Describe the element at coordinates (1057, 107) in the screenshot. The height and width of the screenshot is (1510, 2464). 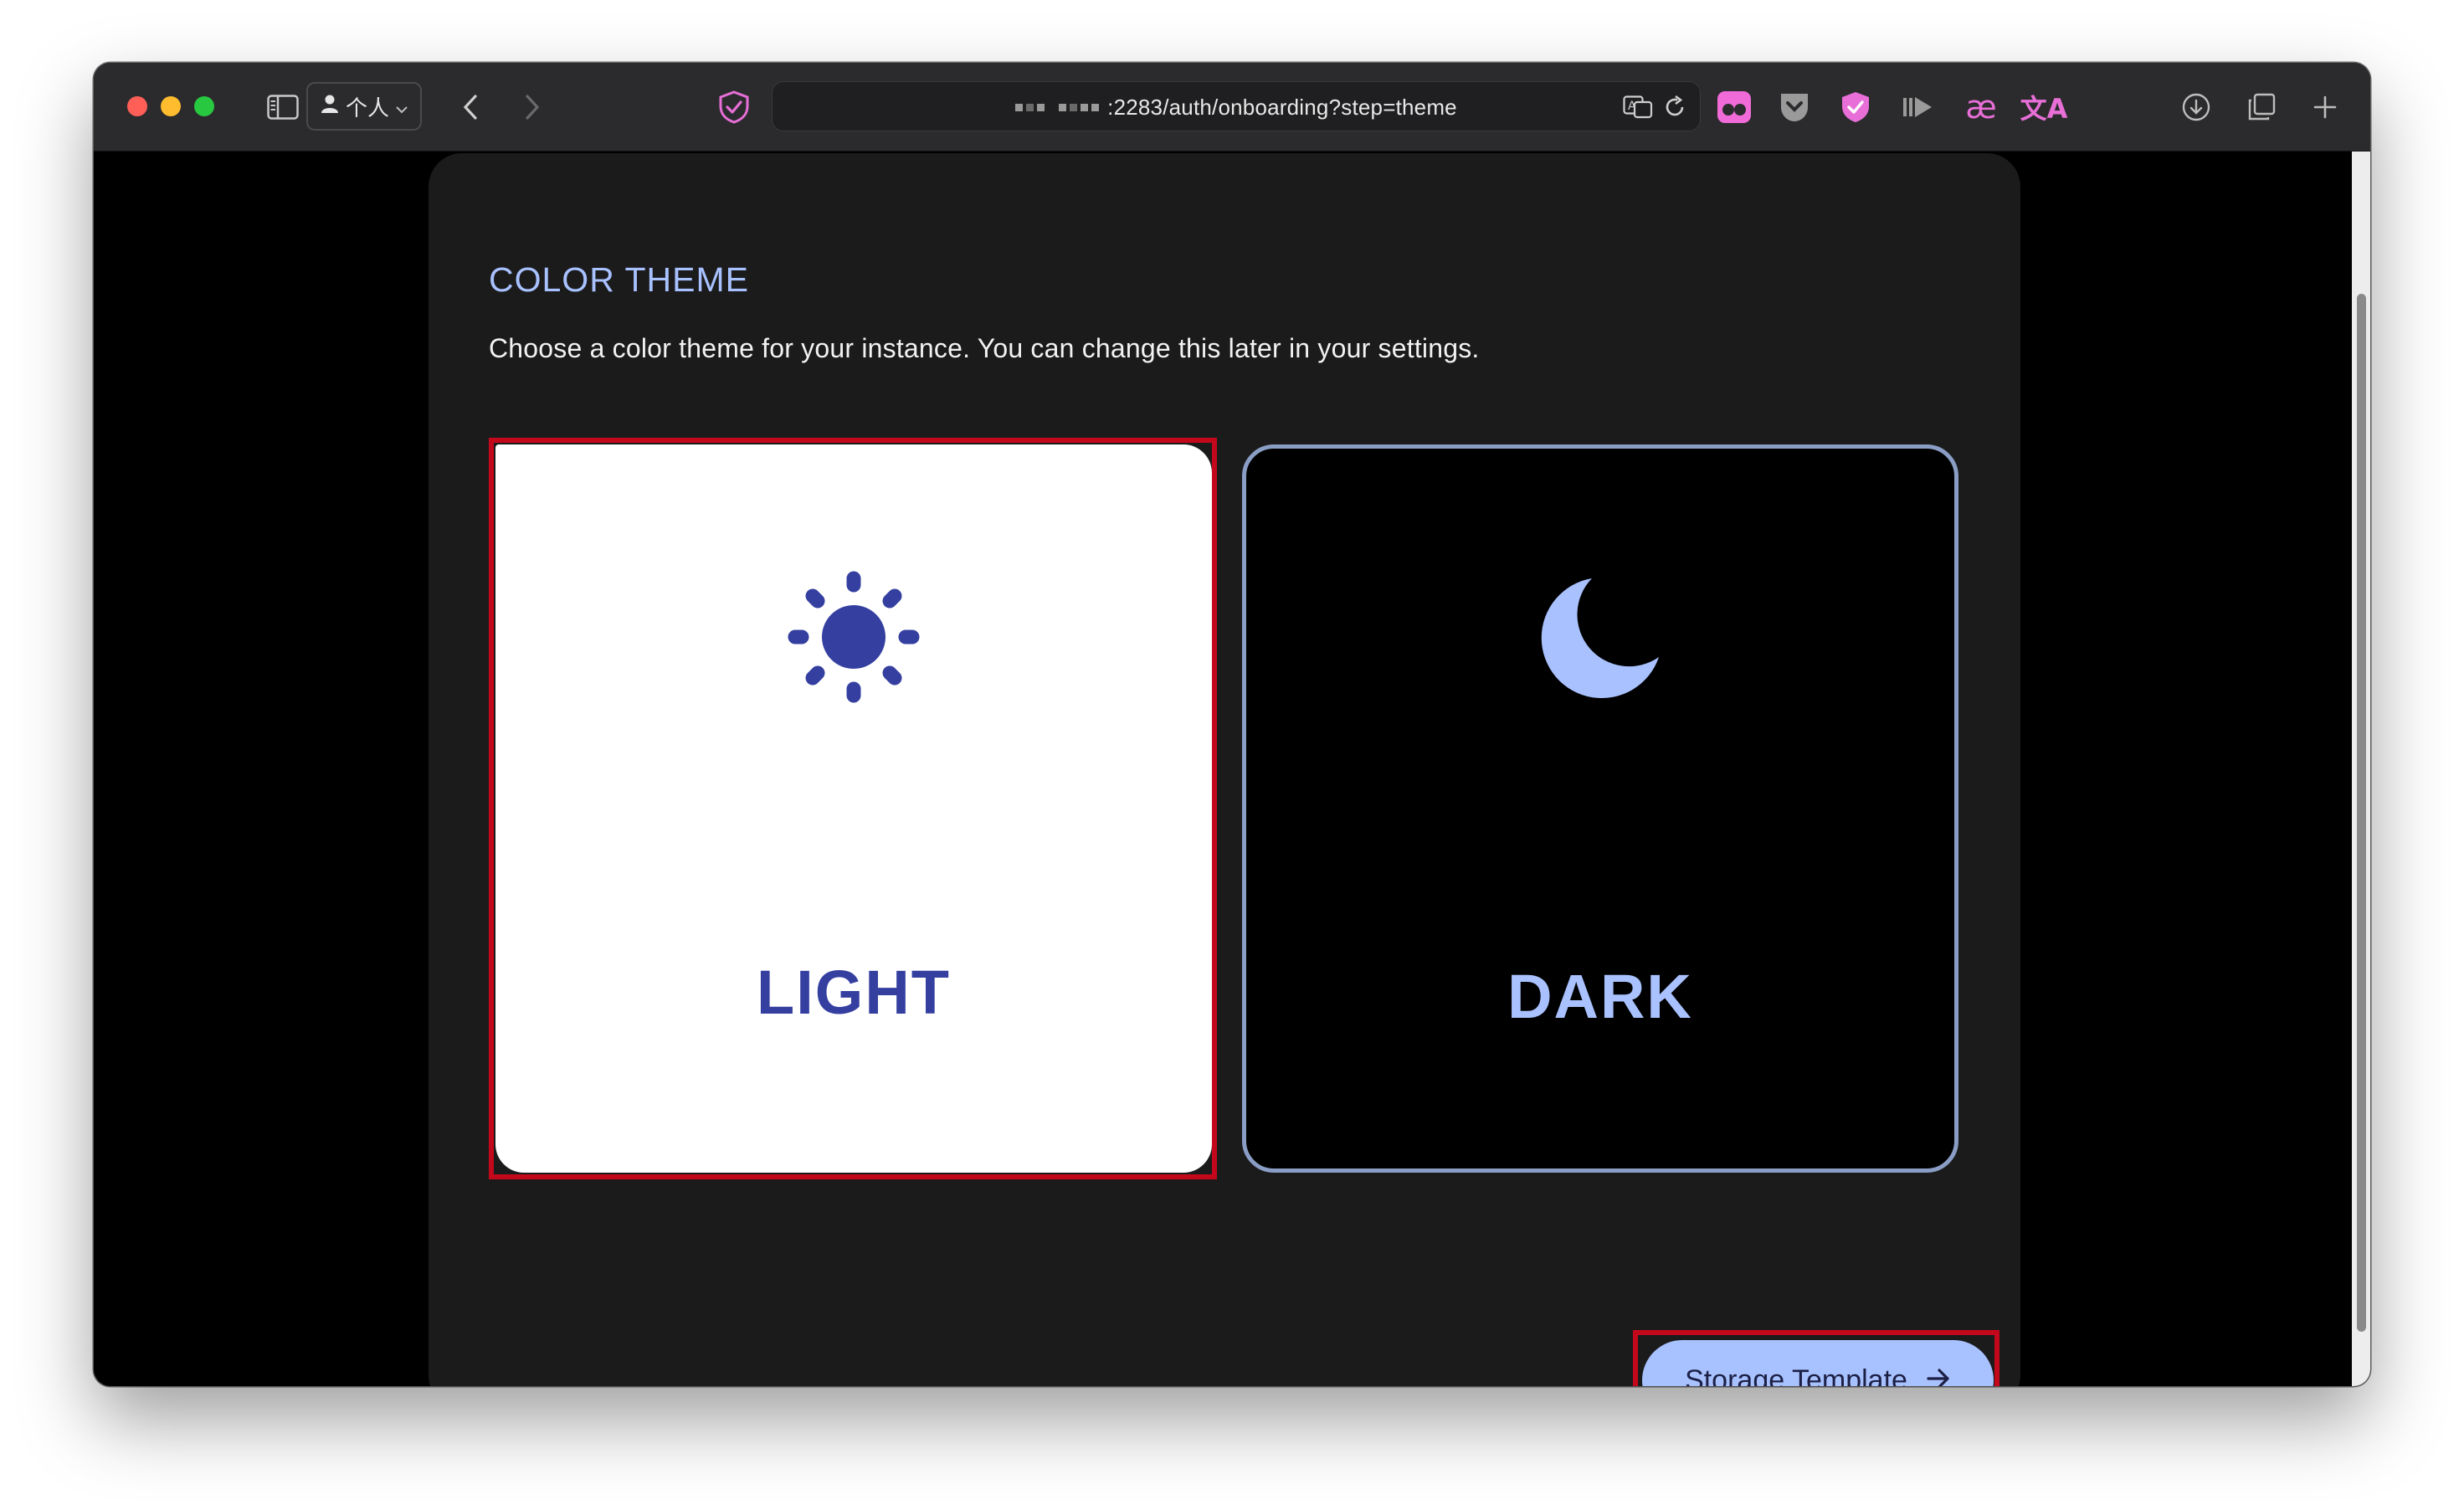
I see `redacted-host` at that location.